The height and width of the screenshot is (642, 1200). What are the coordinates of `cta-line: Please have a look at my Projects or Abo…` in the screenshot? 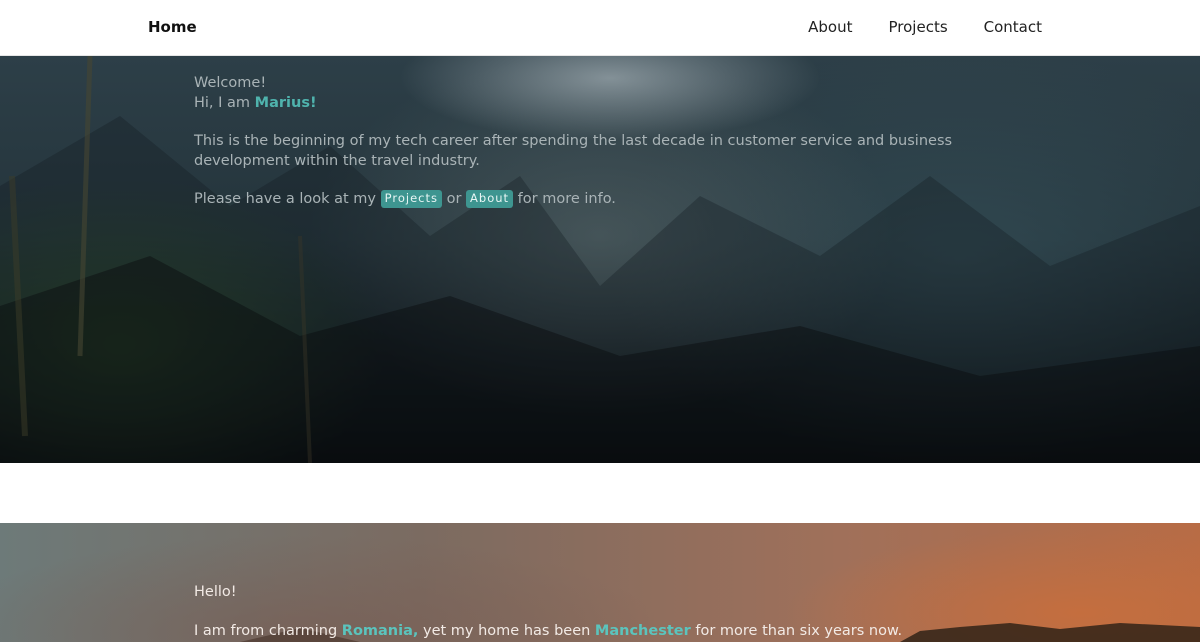 It's located at (574, 200).